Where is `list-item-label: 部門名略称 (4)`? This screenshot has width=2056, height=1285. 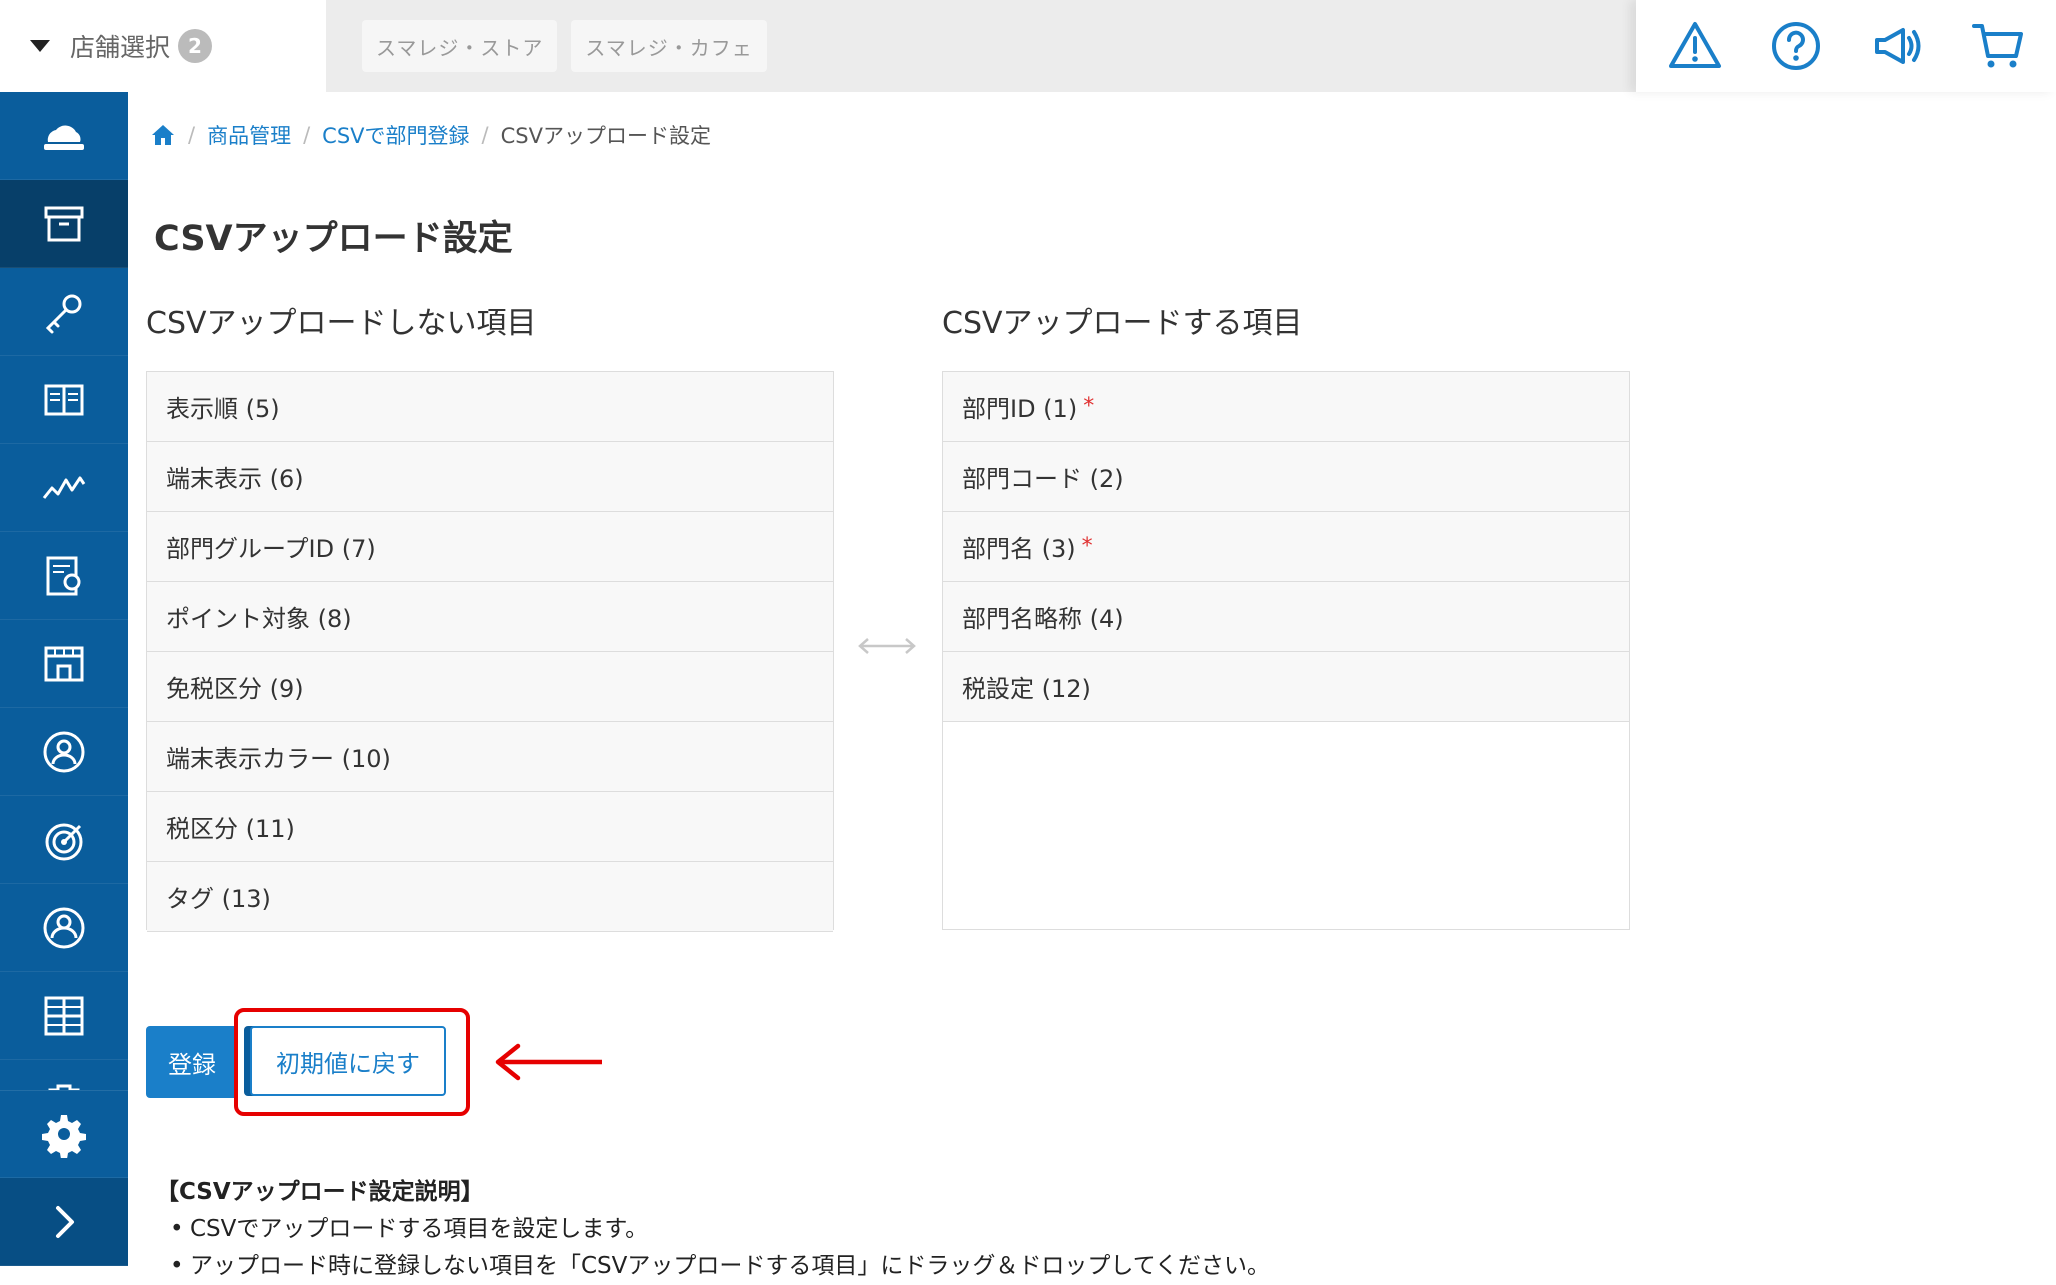
list-item-label: 部門名略称 (4) is located at coordinates (1043, 619).